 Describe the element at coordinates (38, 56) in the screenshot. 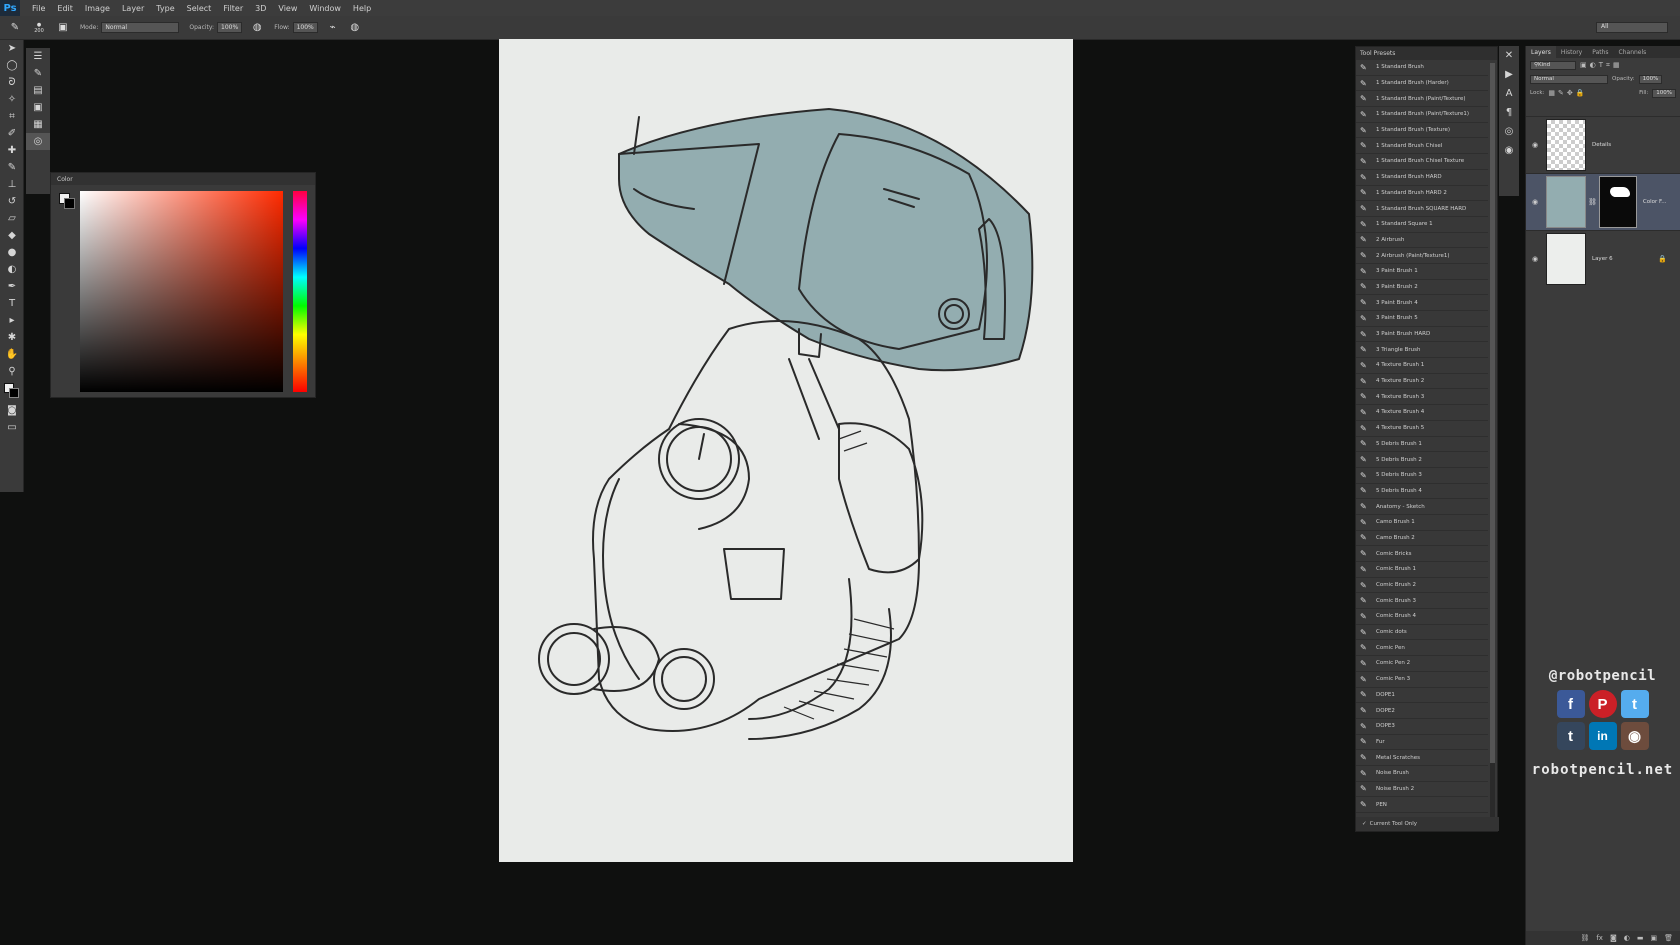

I see `properties-icon: ☰` at that location.